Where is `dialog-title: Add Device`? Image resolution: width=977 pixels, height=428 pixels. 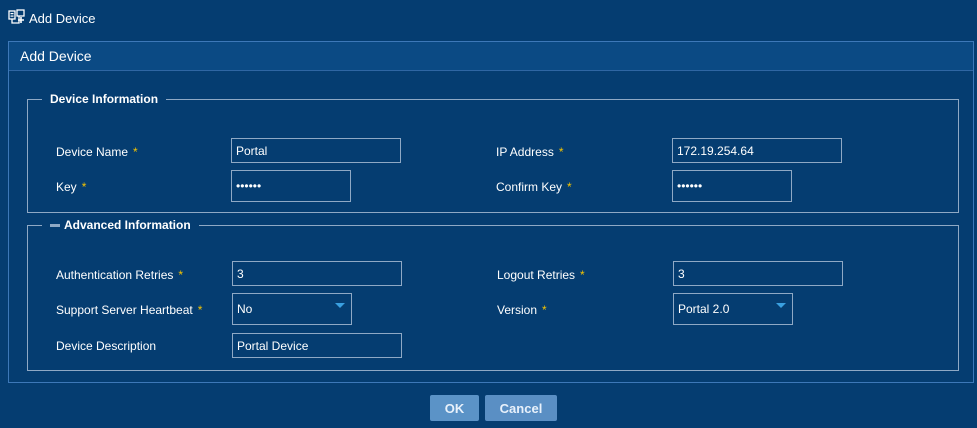
dialog-title: Add Device is located at coordinates (62, 18).